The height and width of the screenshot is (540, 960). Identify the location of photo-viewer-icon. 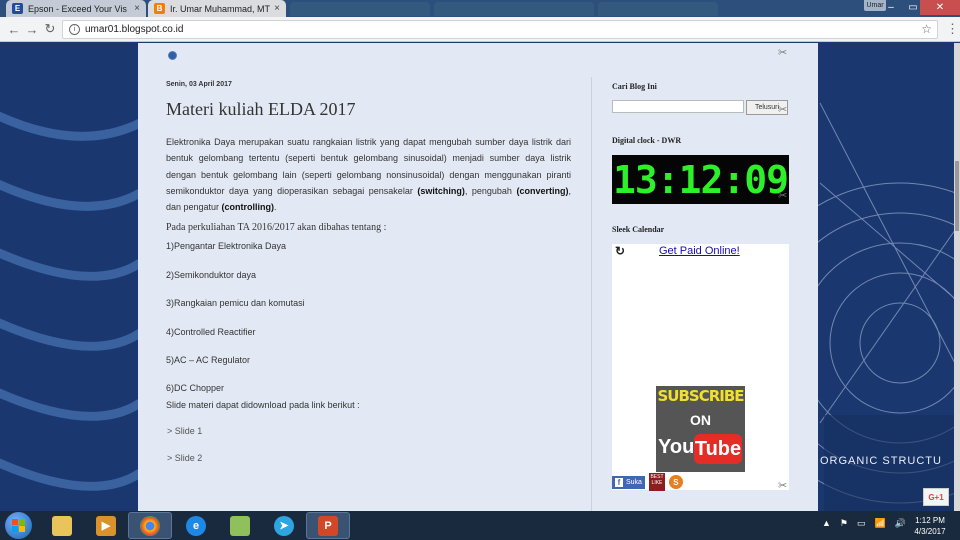
(240, 525).